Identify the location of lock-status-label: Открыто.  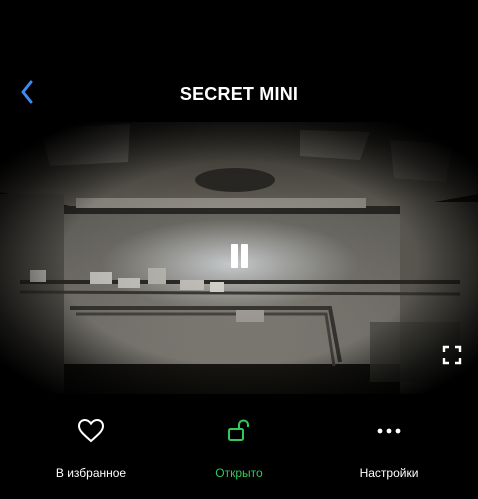
(239, 473).